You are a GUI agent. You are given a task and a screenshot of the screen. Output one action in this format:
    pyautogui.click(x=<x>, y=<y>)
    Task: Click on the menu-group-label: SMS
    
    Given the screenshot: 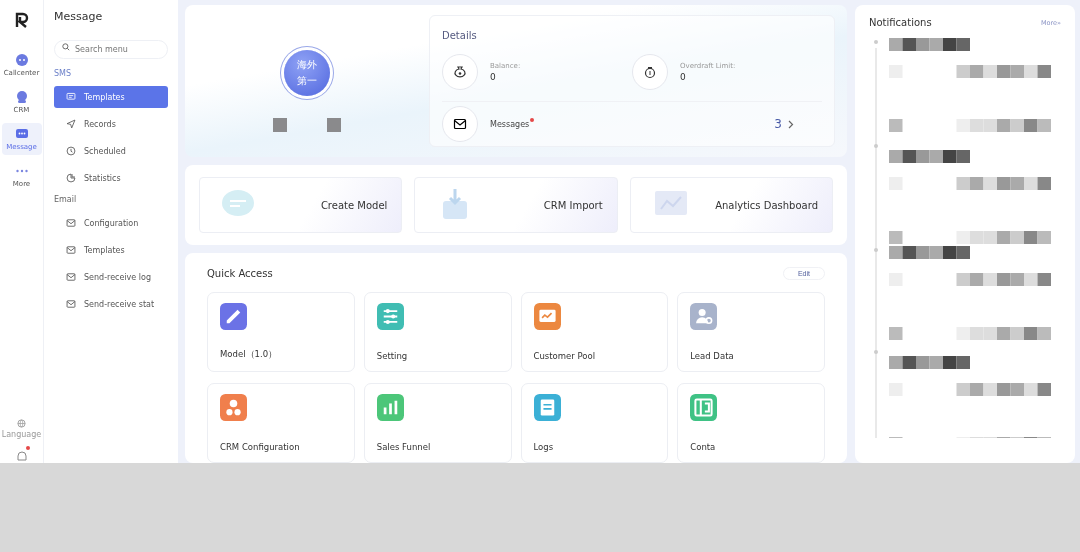 What is the action you would take?
    pyautogui.click(x=63, y=73)
    